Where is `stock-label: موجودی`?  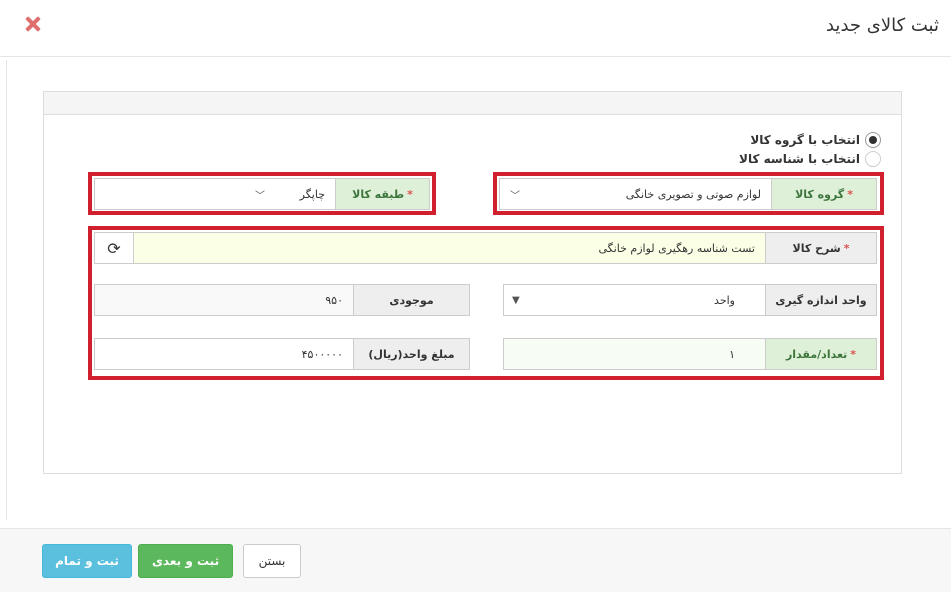
stock-label: موجودی is located at coordinates (411, 300).